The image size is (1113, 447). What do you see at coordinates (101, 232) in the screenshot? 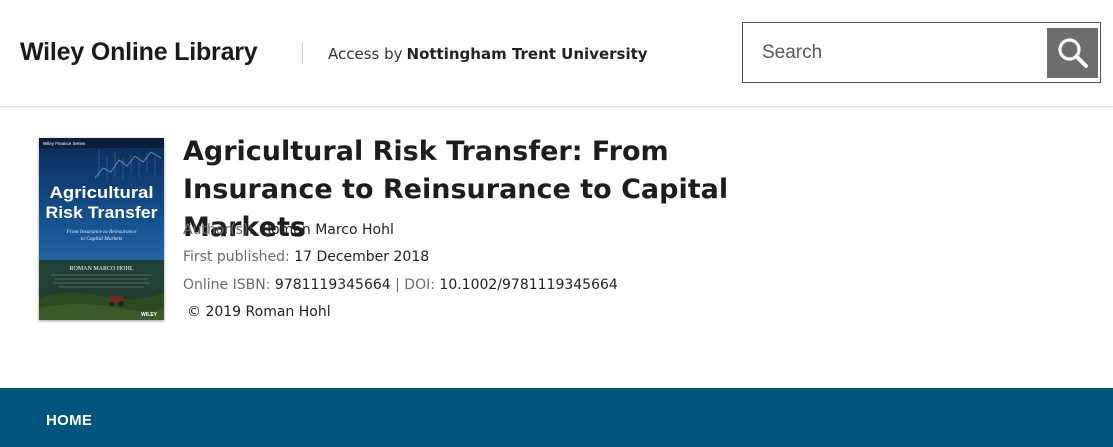
I see `cover-subtitle-line1: From Insurance to Reinsurance` at bounding box center [101, 232].